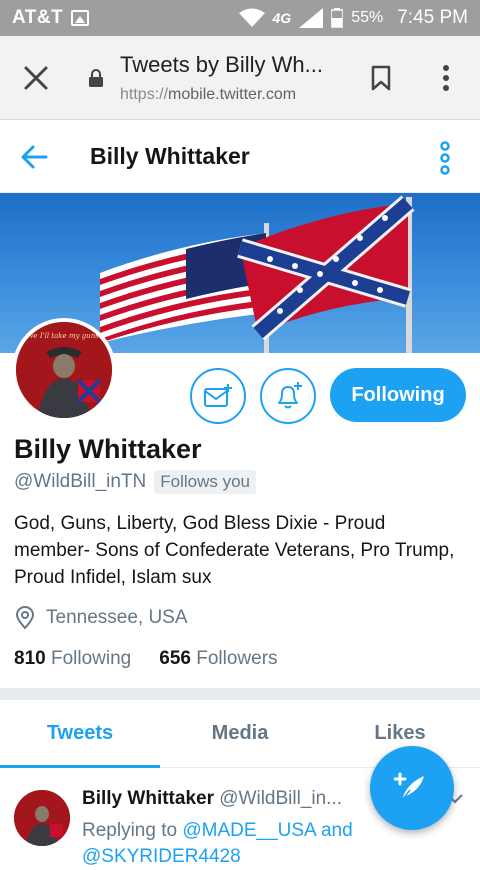 Image resolution: width=480 pixels, height=870 pixels. What do you see at coordinates (282, 18) in the screenshot?
I see `network-type-label: 4G` at bounding box center [282, 18].